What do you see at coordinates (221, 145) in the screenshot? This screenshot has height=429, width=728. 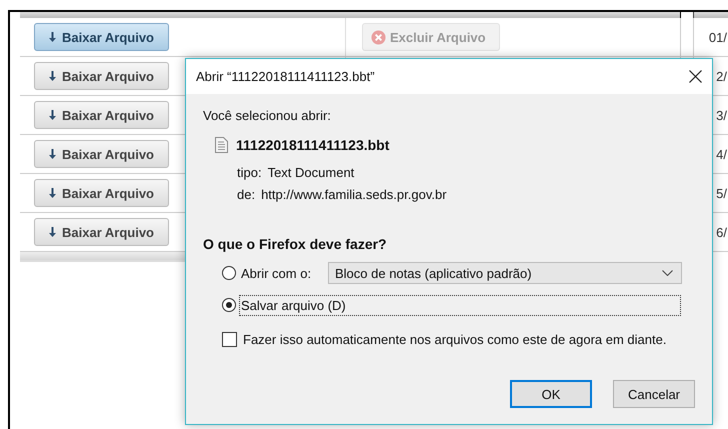 I see `document-icon` at bounding box center [221, 145].